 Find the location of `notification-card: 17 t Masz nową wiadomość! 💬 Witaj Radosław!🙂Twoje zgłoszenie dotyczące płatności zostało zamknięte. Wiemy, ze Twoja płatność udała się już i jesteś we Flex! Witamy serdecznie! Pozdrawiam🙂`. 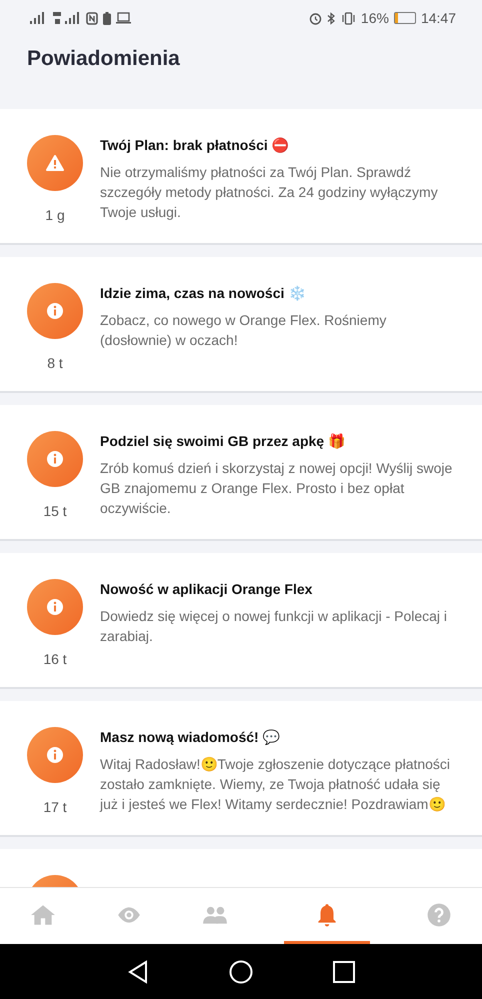

notification-card: 17 t Masz nową wiadomość! 💬 Witaj Radosław!🙂Twoje zgłoszenie dotyczące płatności zostało zamknięte. Wiemy, ze Twoja płatność udała się już i jesteś we Flex! Witamy serdecznie! Pozdrawiam🙂 is located at coordinates (241, 769).